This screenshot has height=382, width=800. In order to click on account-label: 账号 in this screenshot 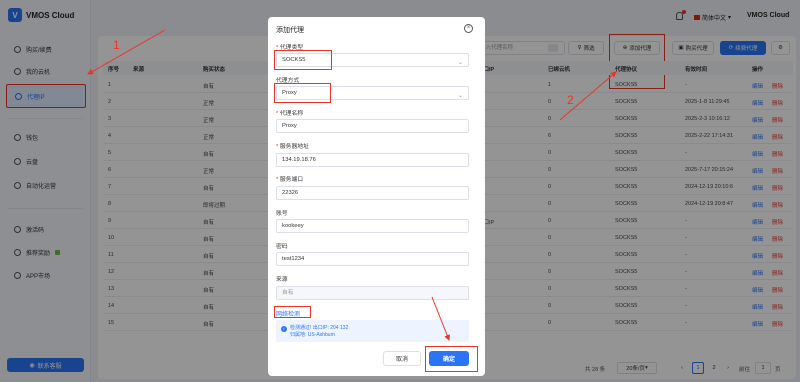, I will do `click(282, 214)`.